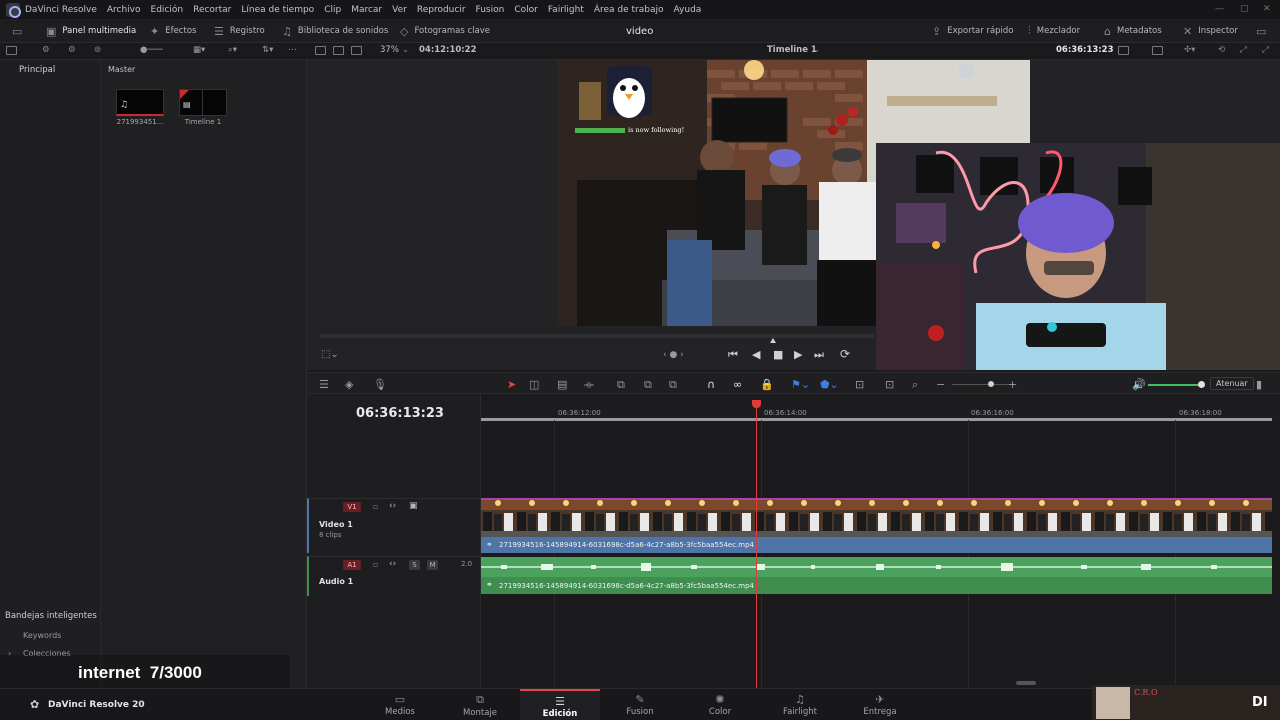 The width and height of the screenshot is (1280, 720). Describe the element at coordinates (413, 506) in the screenshot. I see `track-visibility-icon: ▣` at that location.